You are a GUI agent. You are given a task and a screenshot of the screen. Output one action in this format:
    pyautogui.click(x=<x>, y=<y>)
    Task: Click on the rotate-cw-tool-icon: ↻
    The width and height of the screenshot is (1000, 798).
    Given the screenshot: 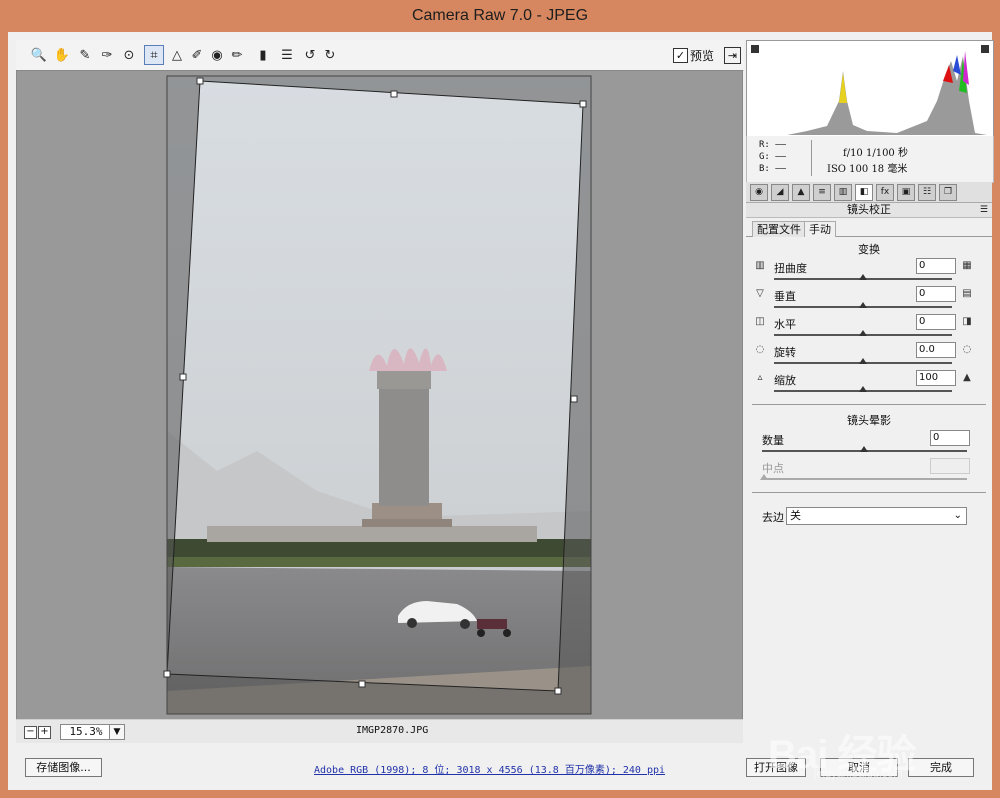 What is the action you would take?
    pyautogui.click(x=330, y=55)
    